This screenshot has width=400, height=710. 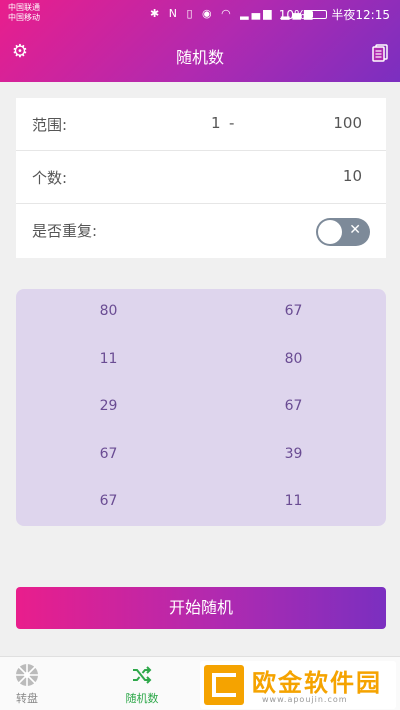 I want to click on carrier-info: 中国联通 中国移动, so click(x=24, y=13).